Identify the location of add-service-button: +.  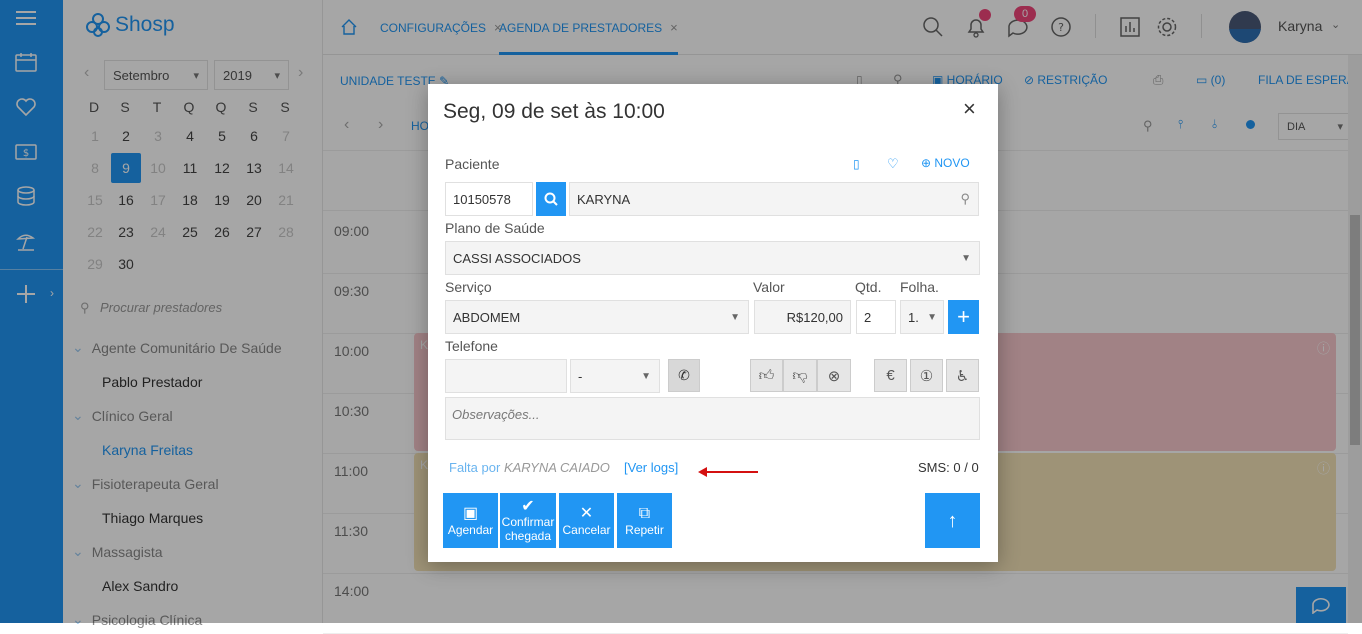
(963, 317).